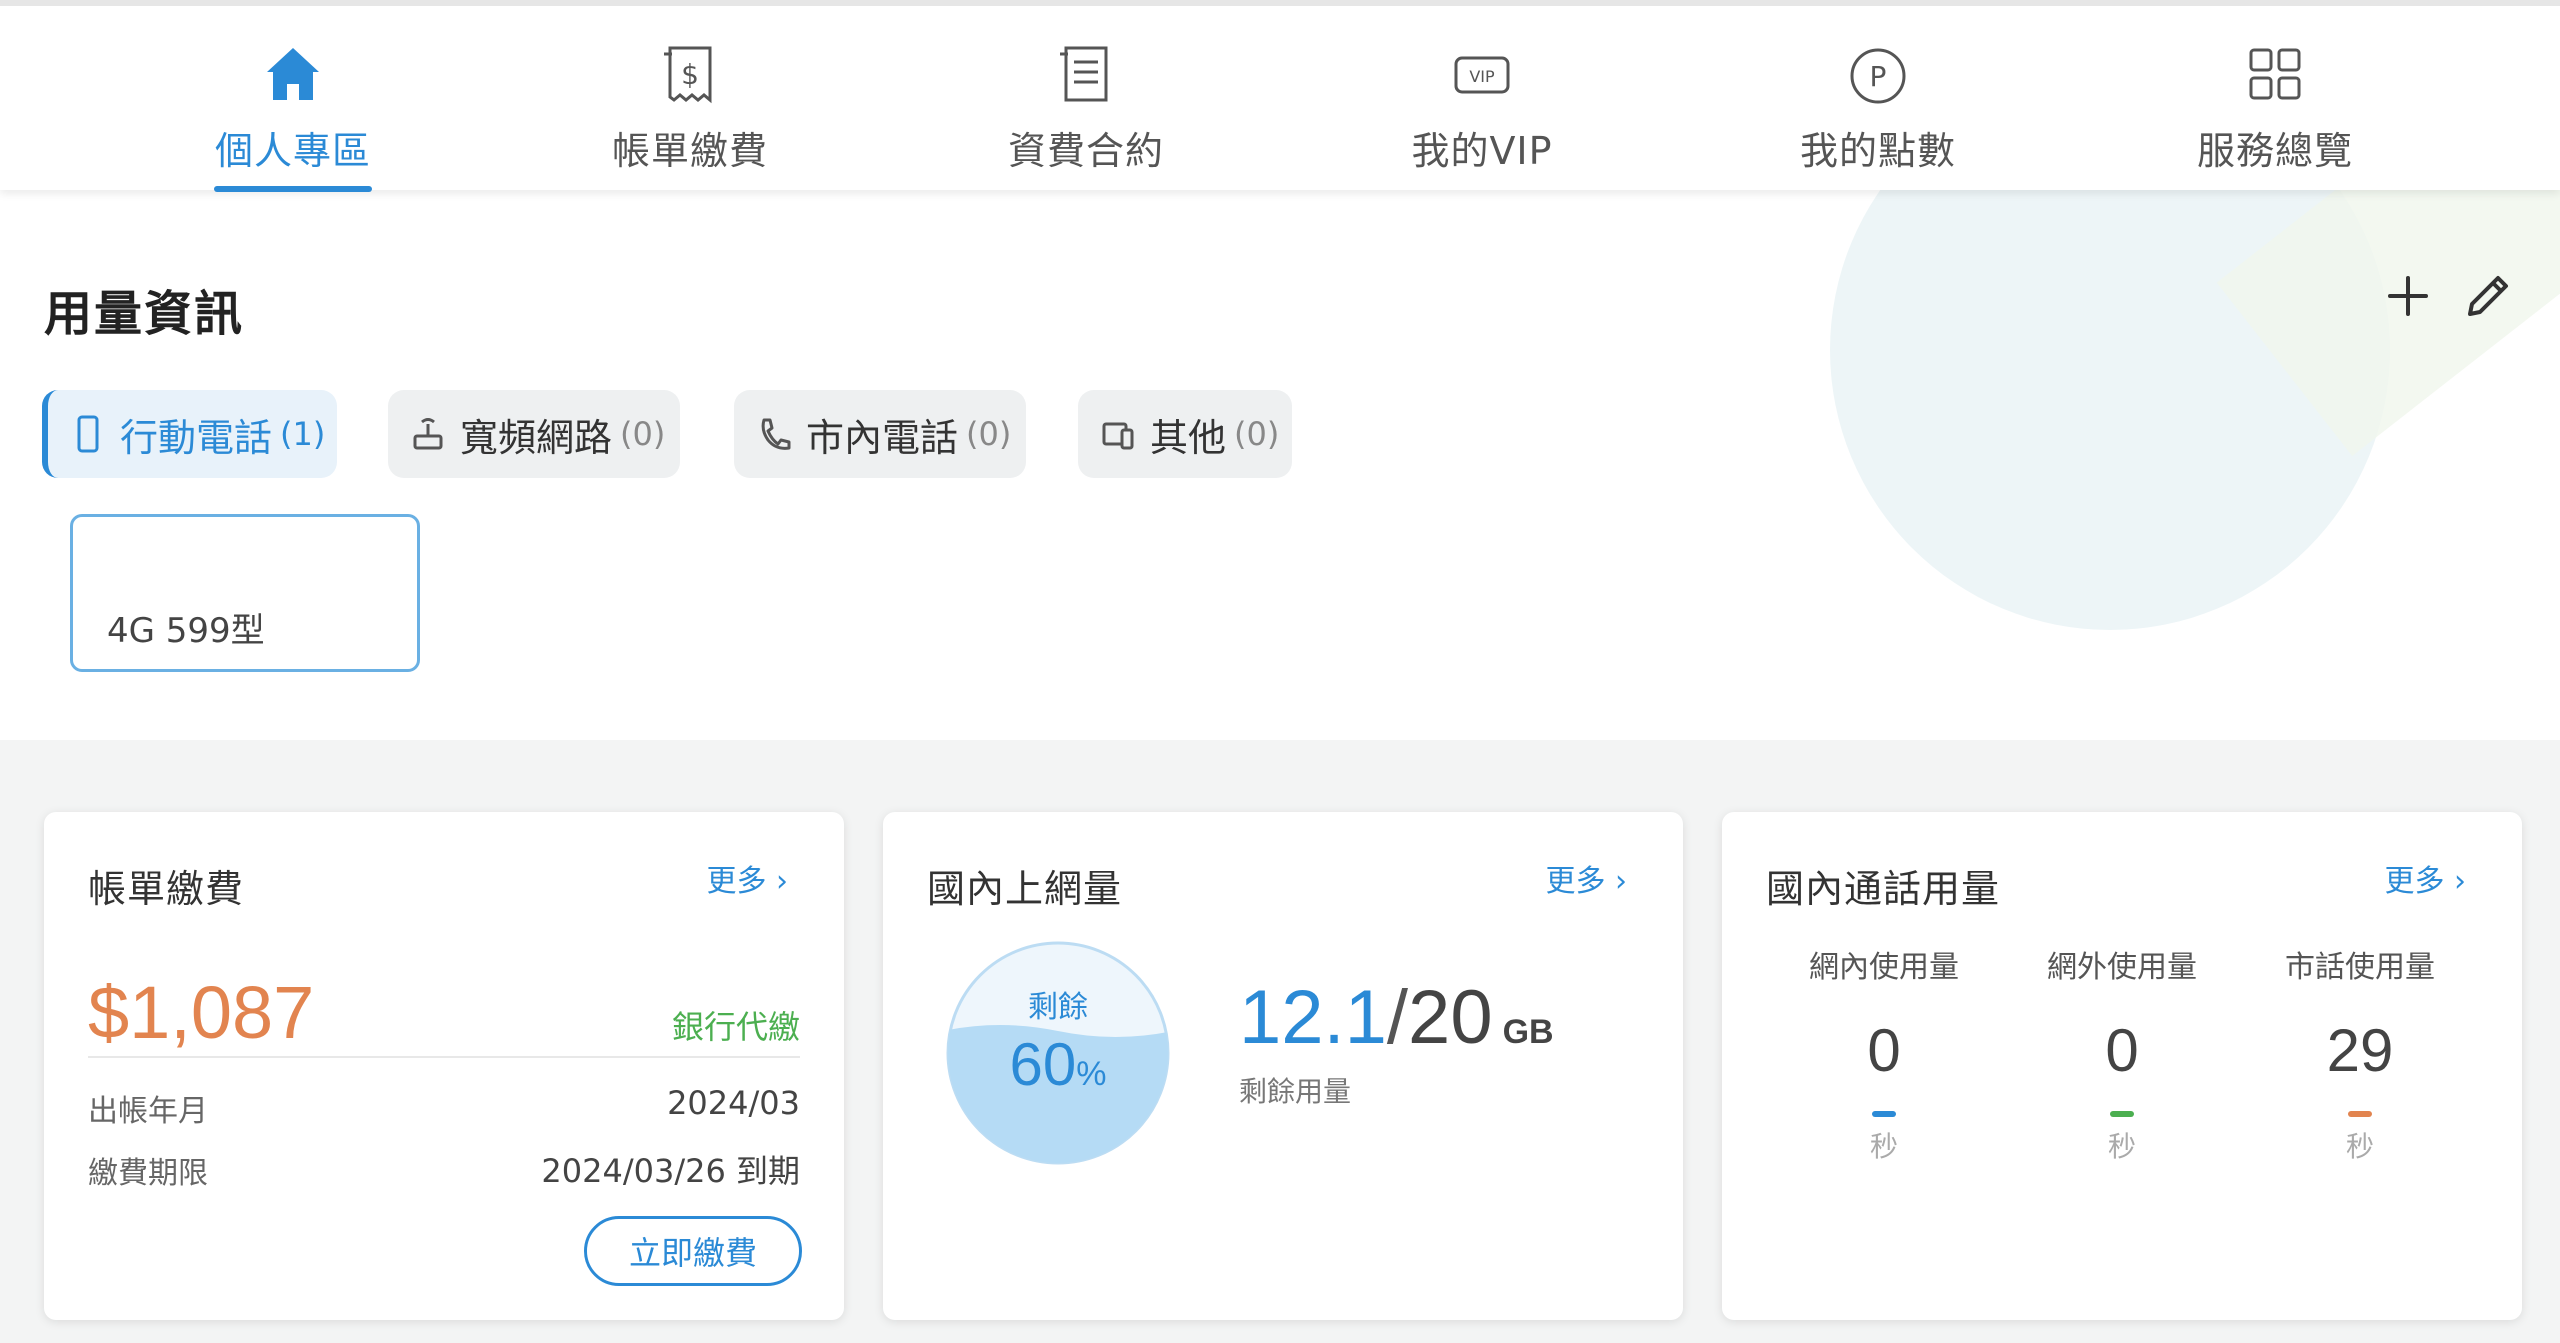  I want to click on vip-icon: VIP, so click(1482, 75).